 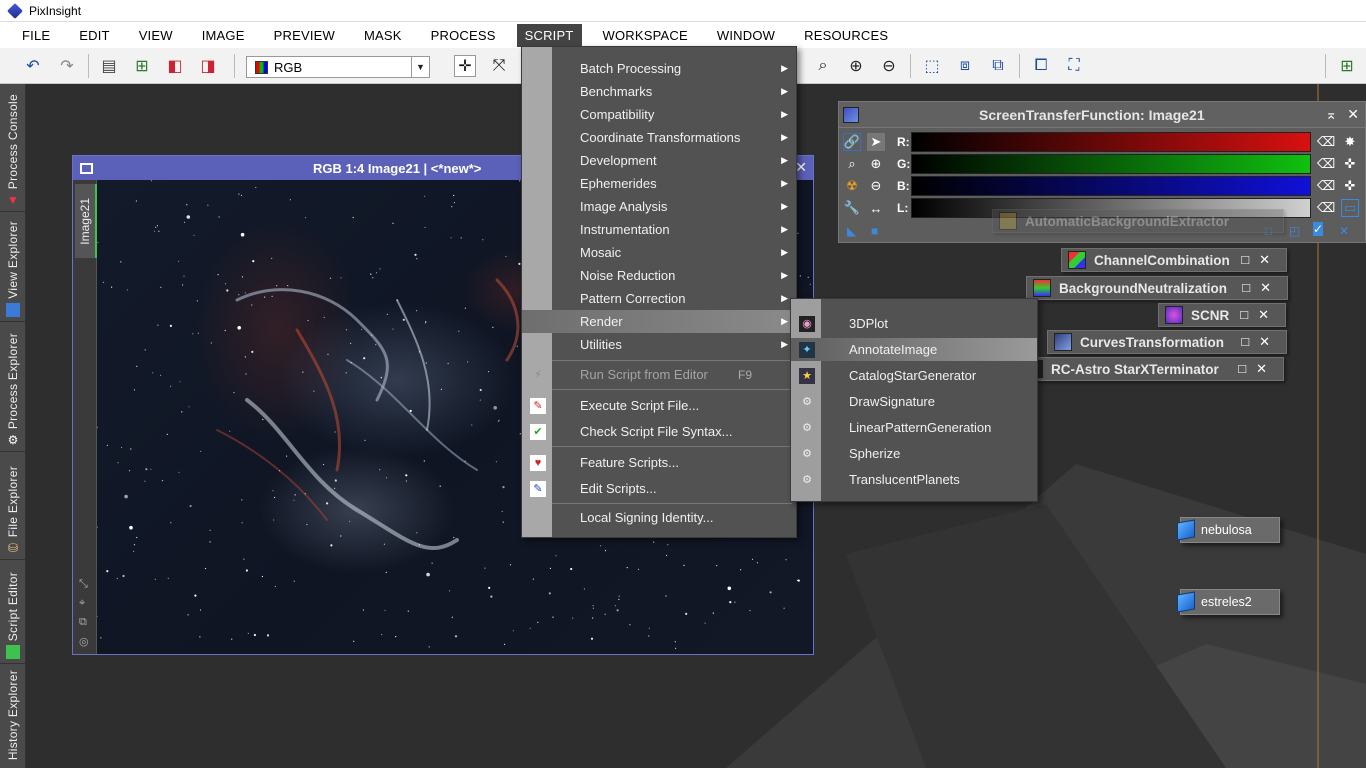 What do you see at coordinates (874, 231) in the screenshot?
I see `apply-global-icon: ■` at bounding box center [874, 231].